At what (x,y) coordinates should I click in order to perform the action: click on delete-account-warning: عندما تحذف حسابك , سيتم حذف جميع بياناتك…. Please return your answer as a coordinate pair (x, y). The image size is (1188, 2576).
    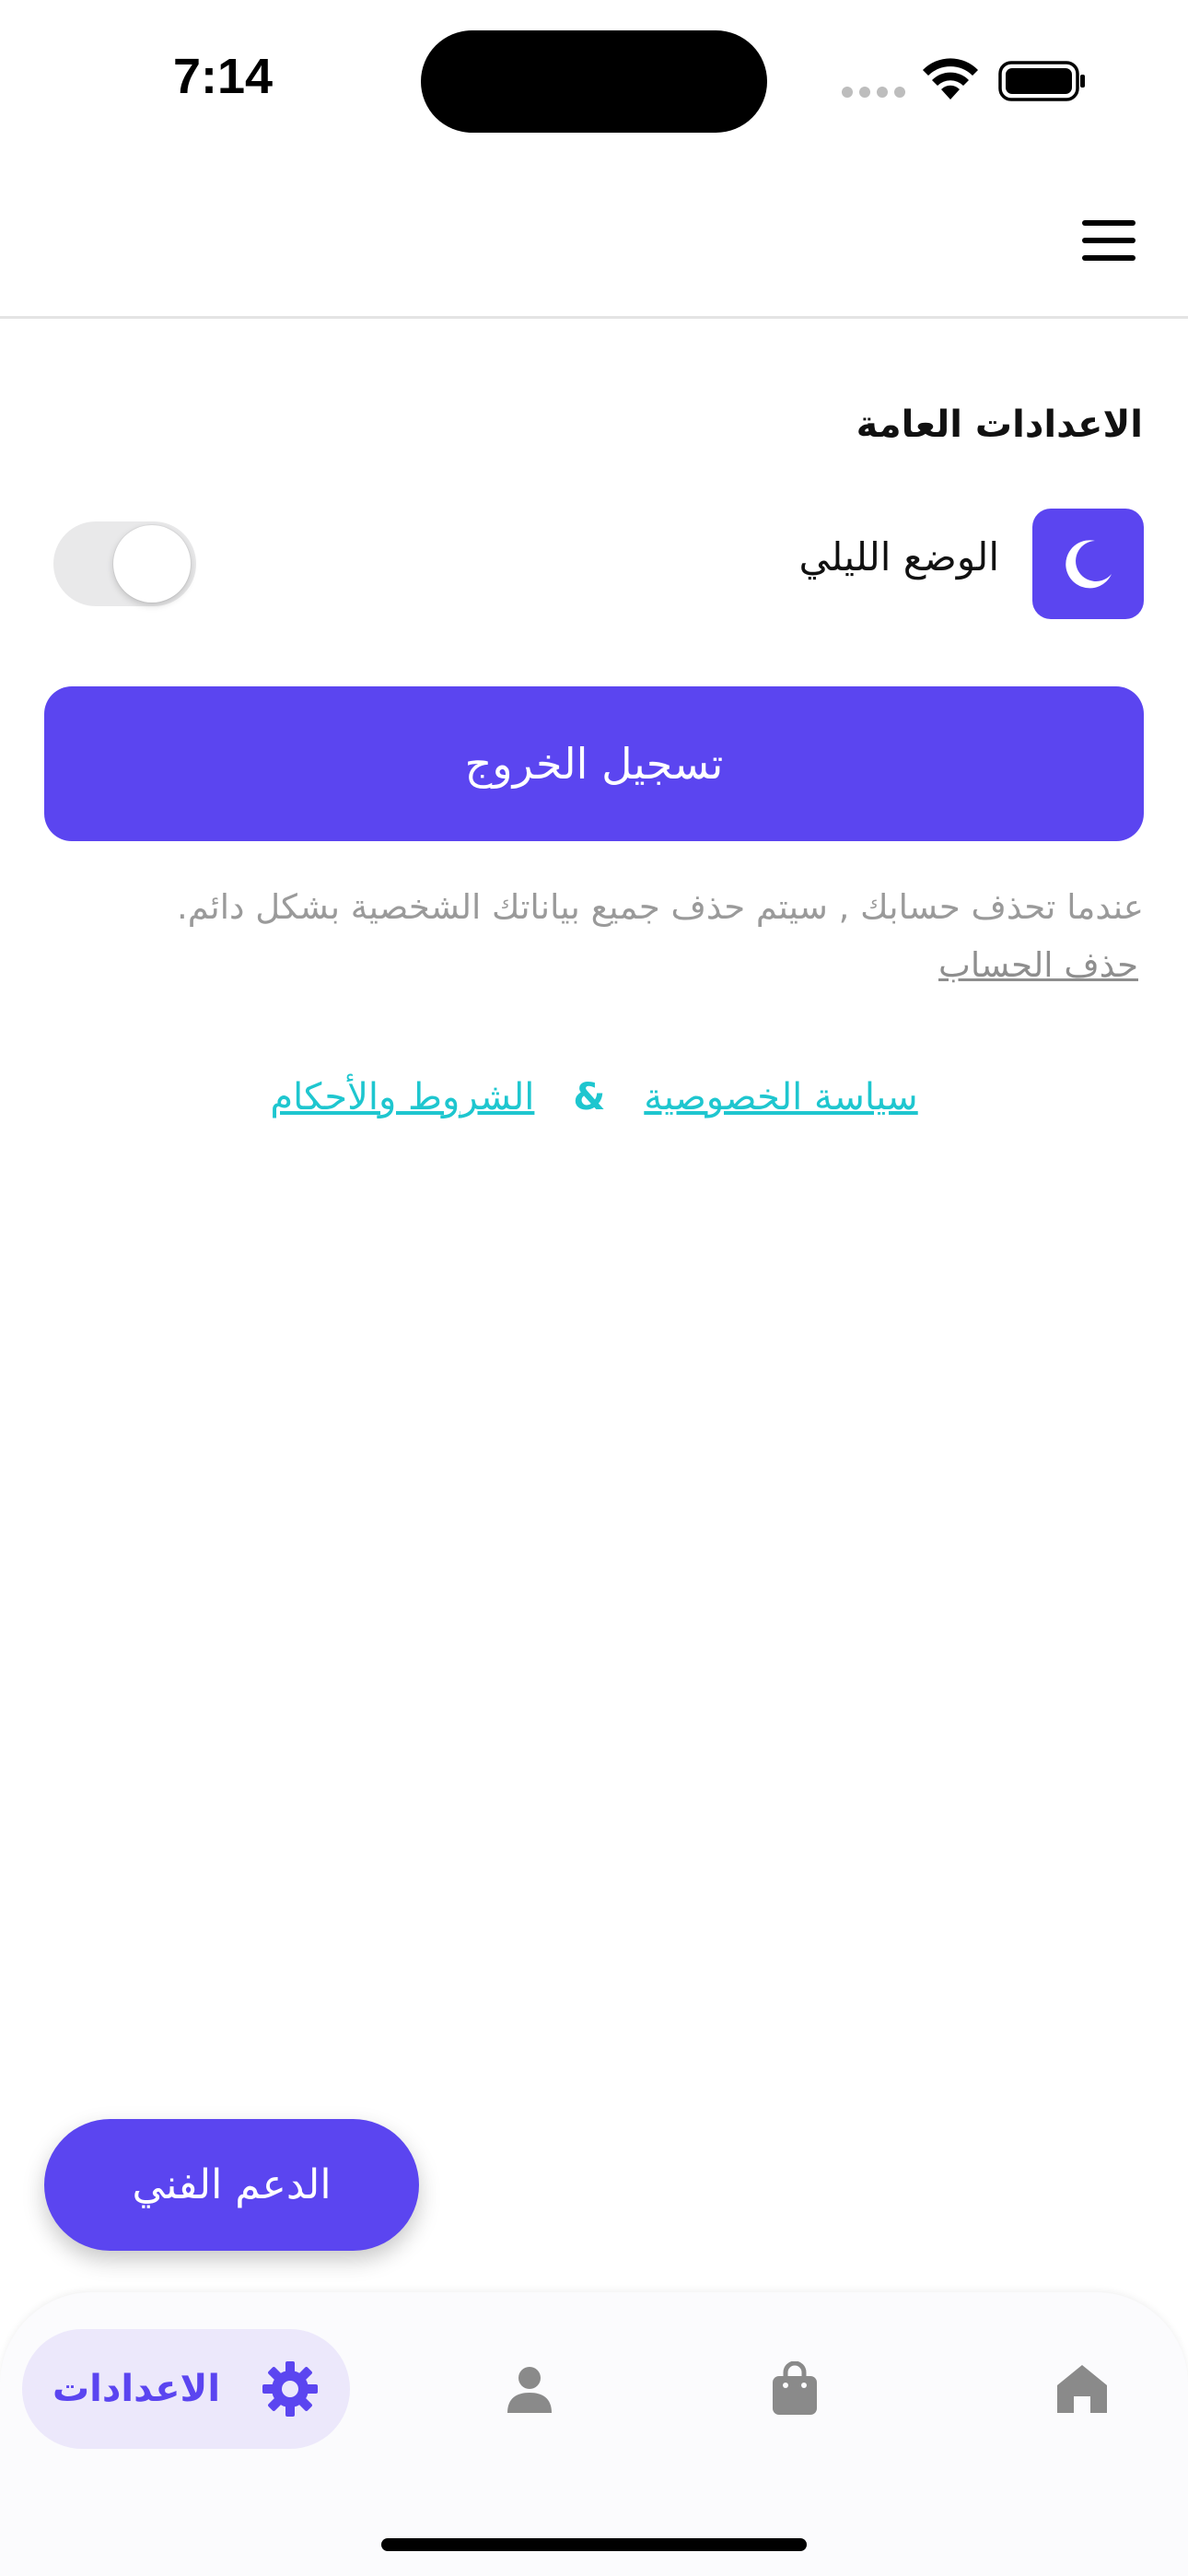
    Looking at the image, I should click on (660, 907).